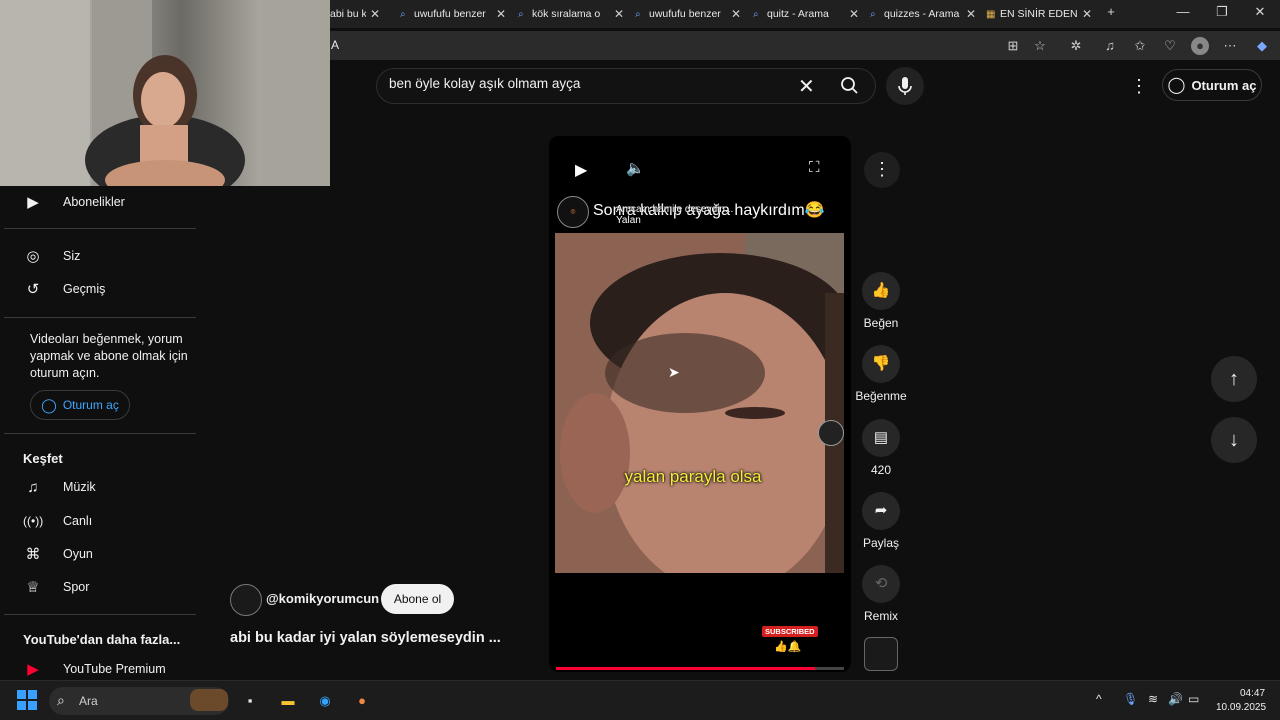 This screenshot has width=1280, height=720. Describe the element at coordinates (1170, 46) in the screenshot. I see `health-icon: ♡` at that location.